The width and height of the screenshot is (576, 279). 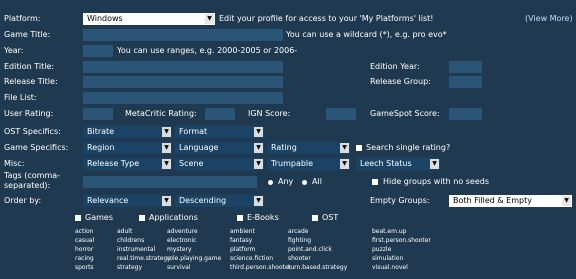 I want to click on tag-link: mystery, so click(x=179, y=250).